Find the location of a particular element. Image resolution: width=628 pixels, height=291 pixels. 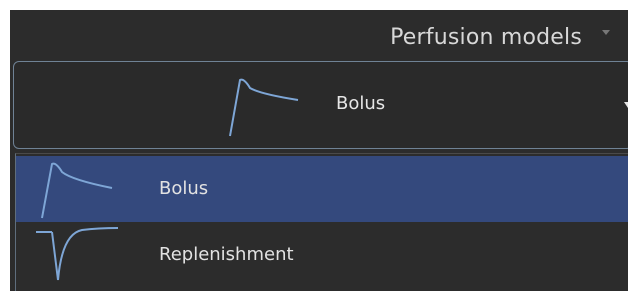

option-label: Bolus is located at coordinates (184, 188).